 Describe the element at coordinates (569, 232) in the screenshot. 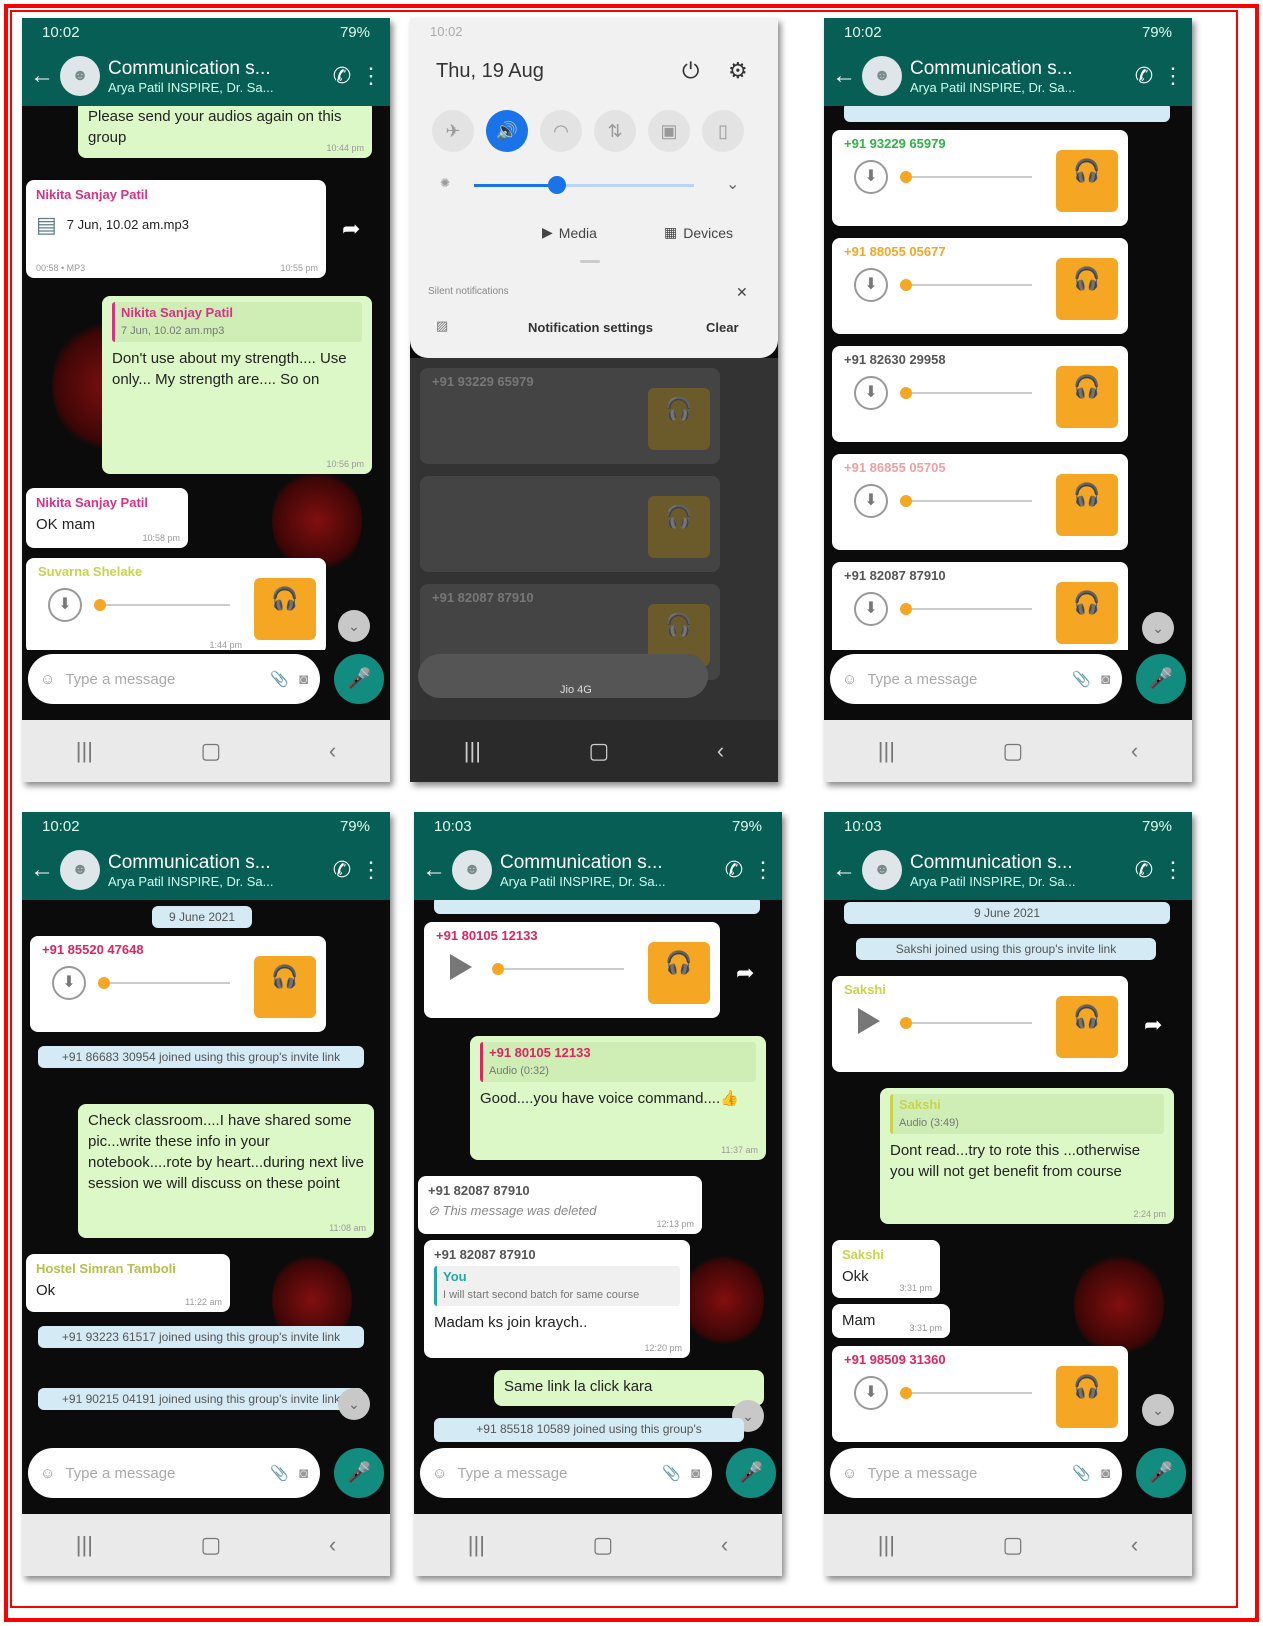

I see `media-button: ▶ Media` at that location.